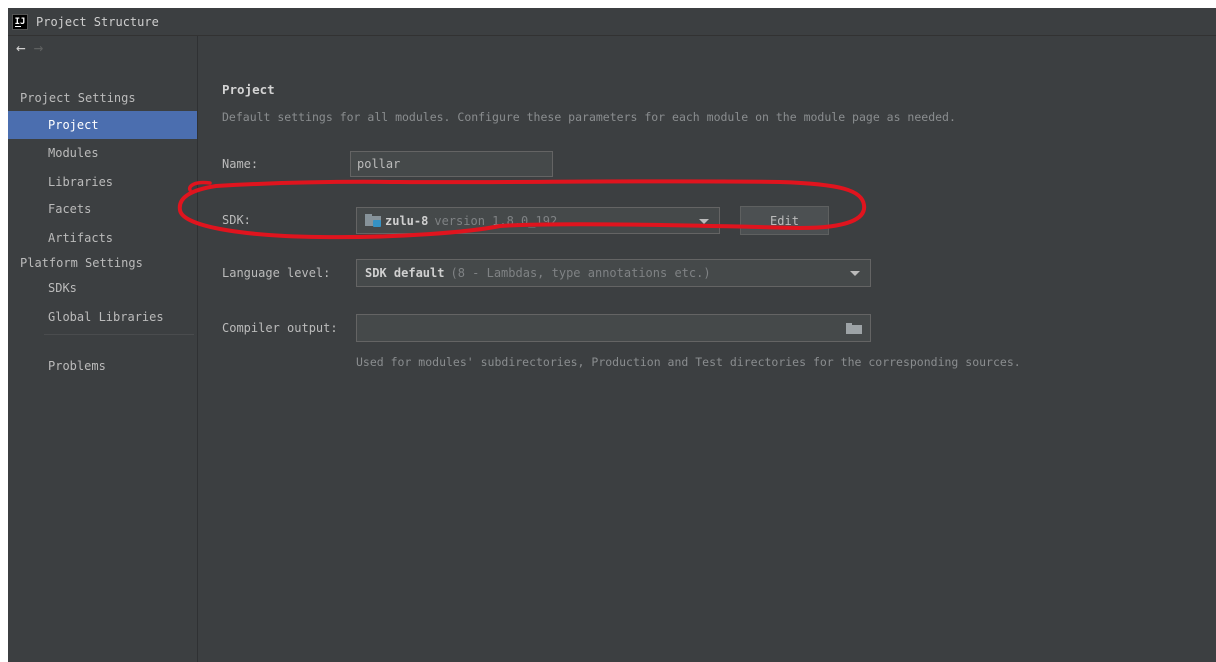 Image resolution: width=1216 pixels, height=662 pixels. Describe the element at coordinates (612, 22) in the screenshot. I see `title-bar: IJ Project Structure` at that location.